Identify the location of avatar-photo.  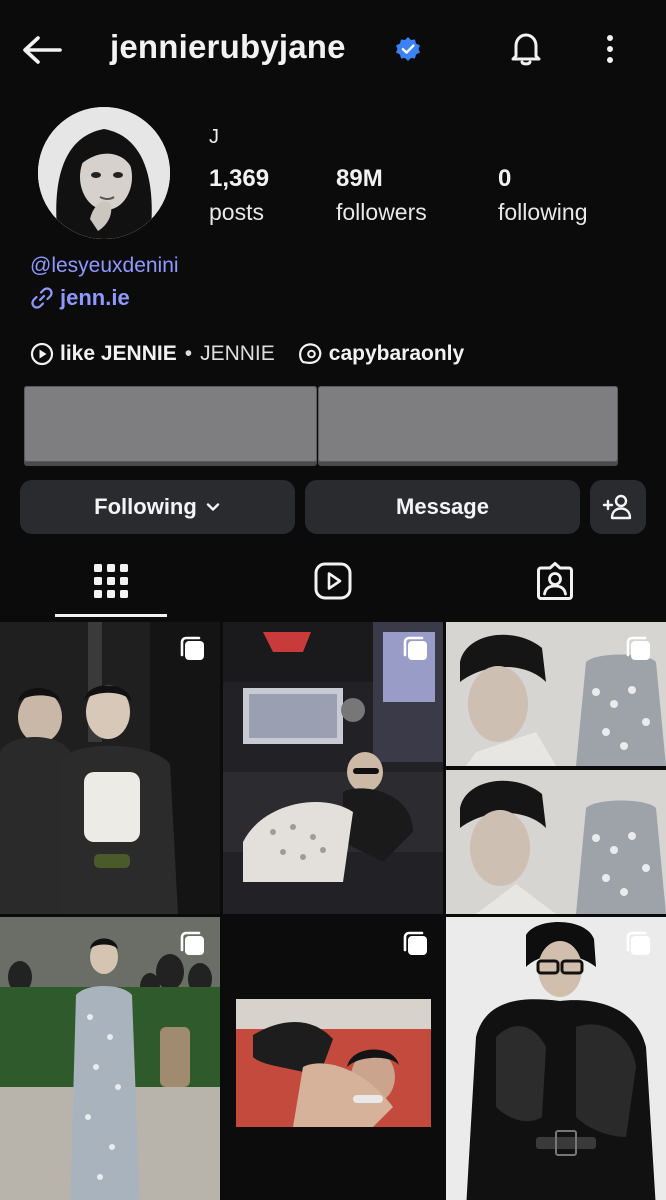
(104, 173).